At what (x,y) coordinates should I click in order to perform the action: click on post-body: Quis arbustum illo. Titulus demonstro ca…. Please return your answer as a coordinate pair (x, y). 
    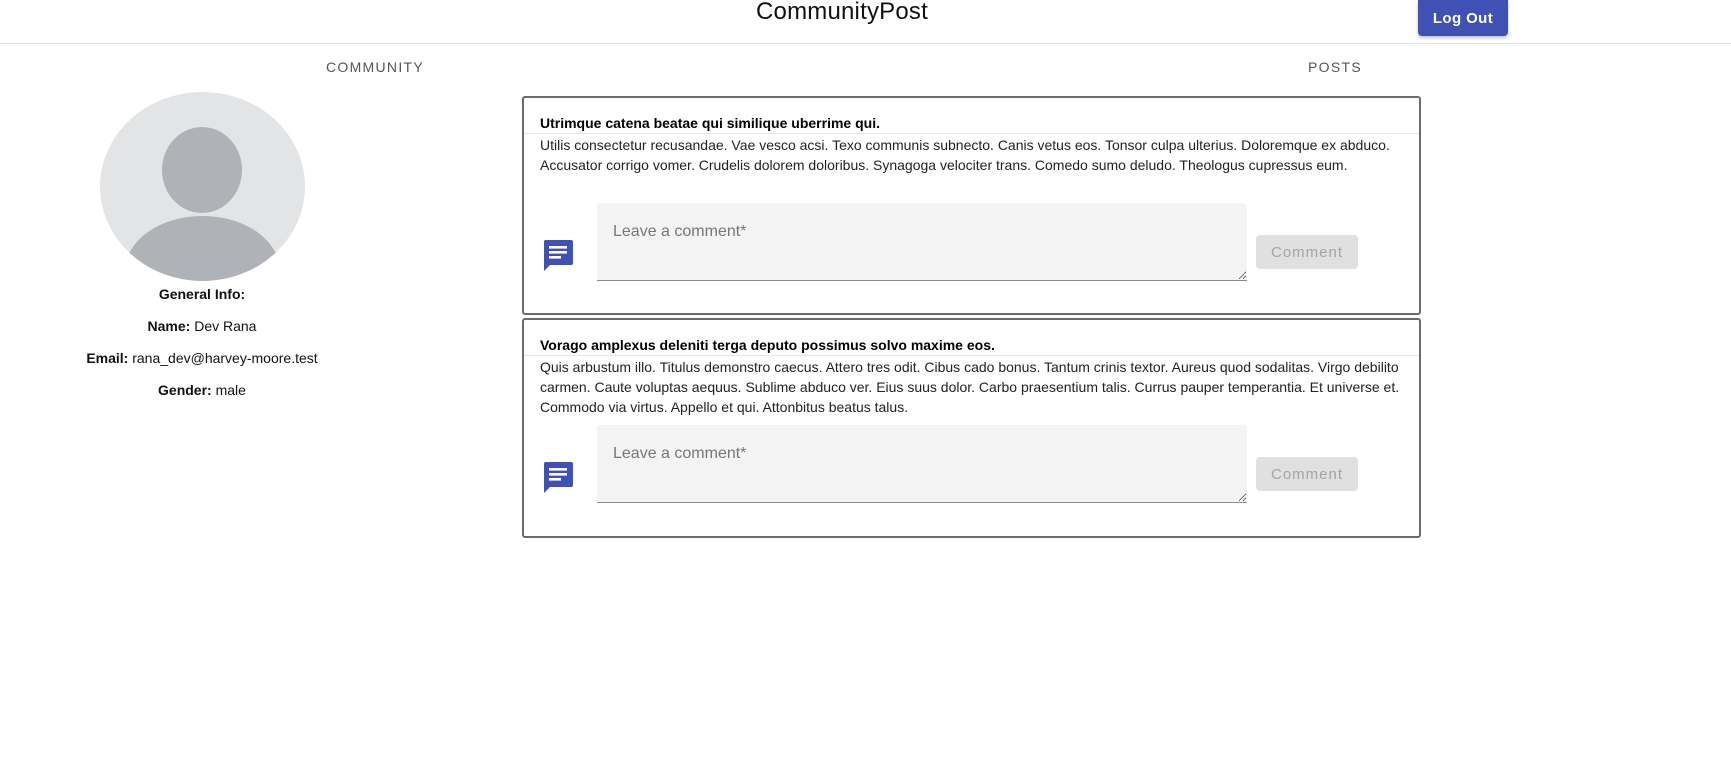
    Looking at the image, I should click on (970, 387).